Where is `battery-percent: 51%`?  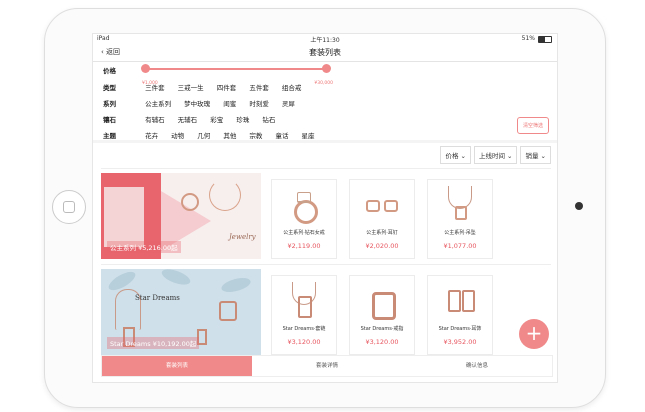 battery-percent: 51% is located at coordinates (528, 38).